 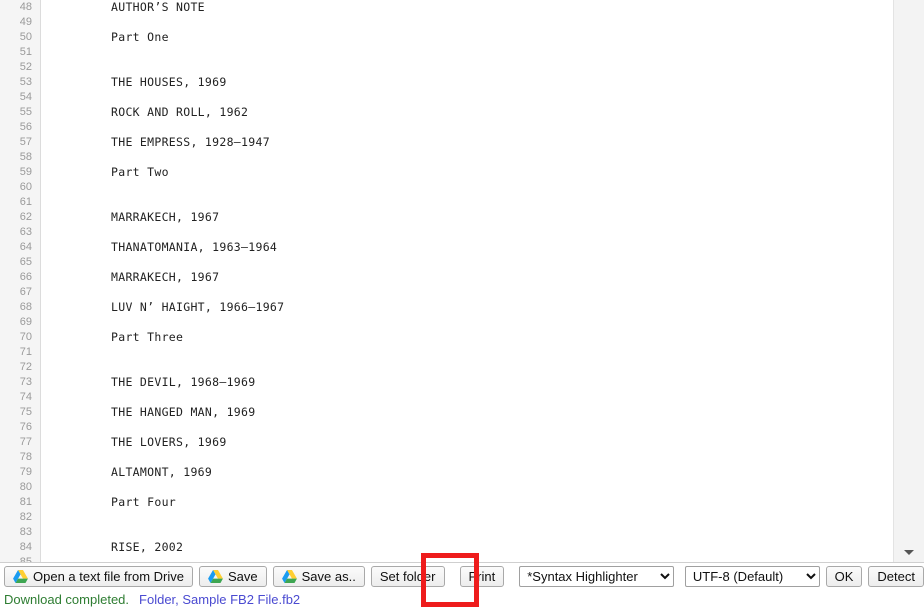 I want to click on line-number: 62, so click(x=25, y=217).